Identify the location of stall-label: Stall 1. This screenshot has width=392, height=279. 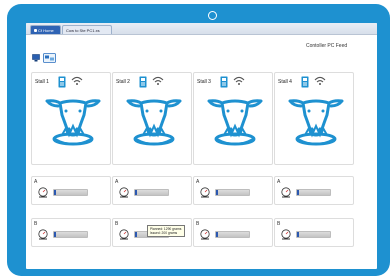
(42, 82).